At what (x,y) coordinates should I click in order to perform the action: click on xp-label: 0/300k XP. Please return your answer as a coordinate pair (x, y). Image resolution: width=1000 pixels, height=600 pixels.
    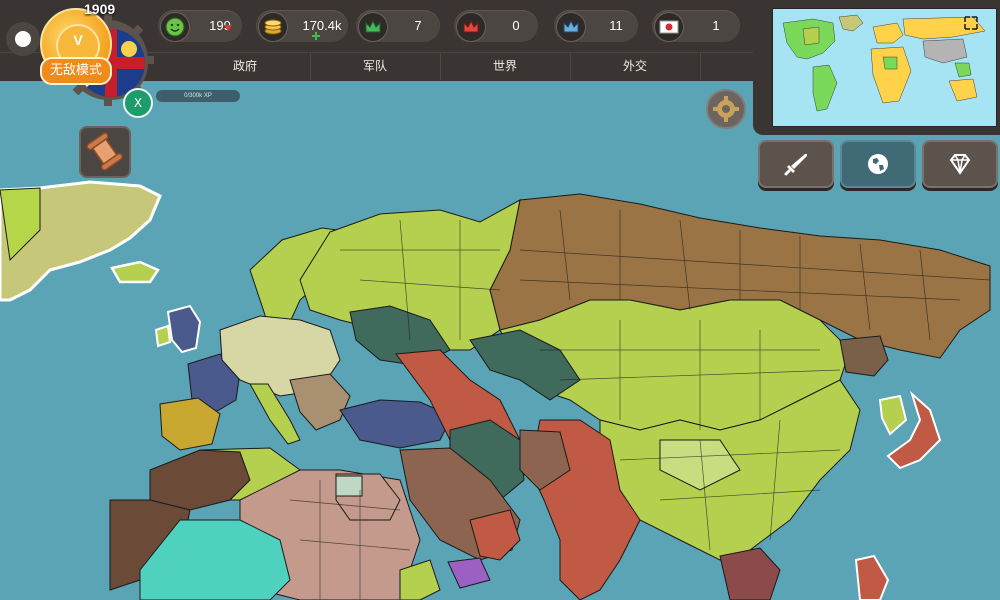
    Looking at the image, I should click on (198, 96).